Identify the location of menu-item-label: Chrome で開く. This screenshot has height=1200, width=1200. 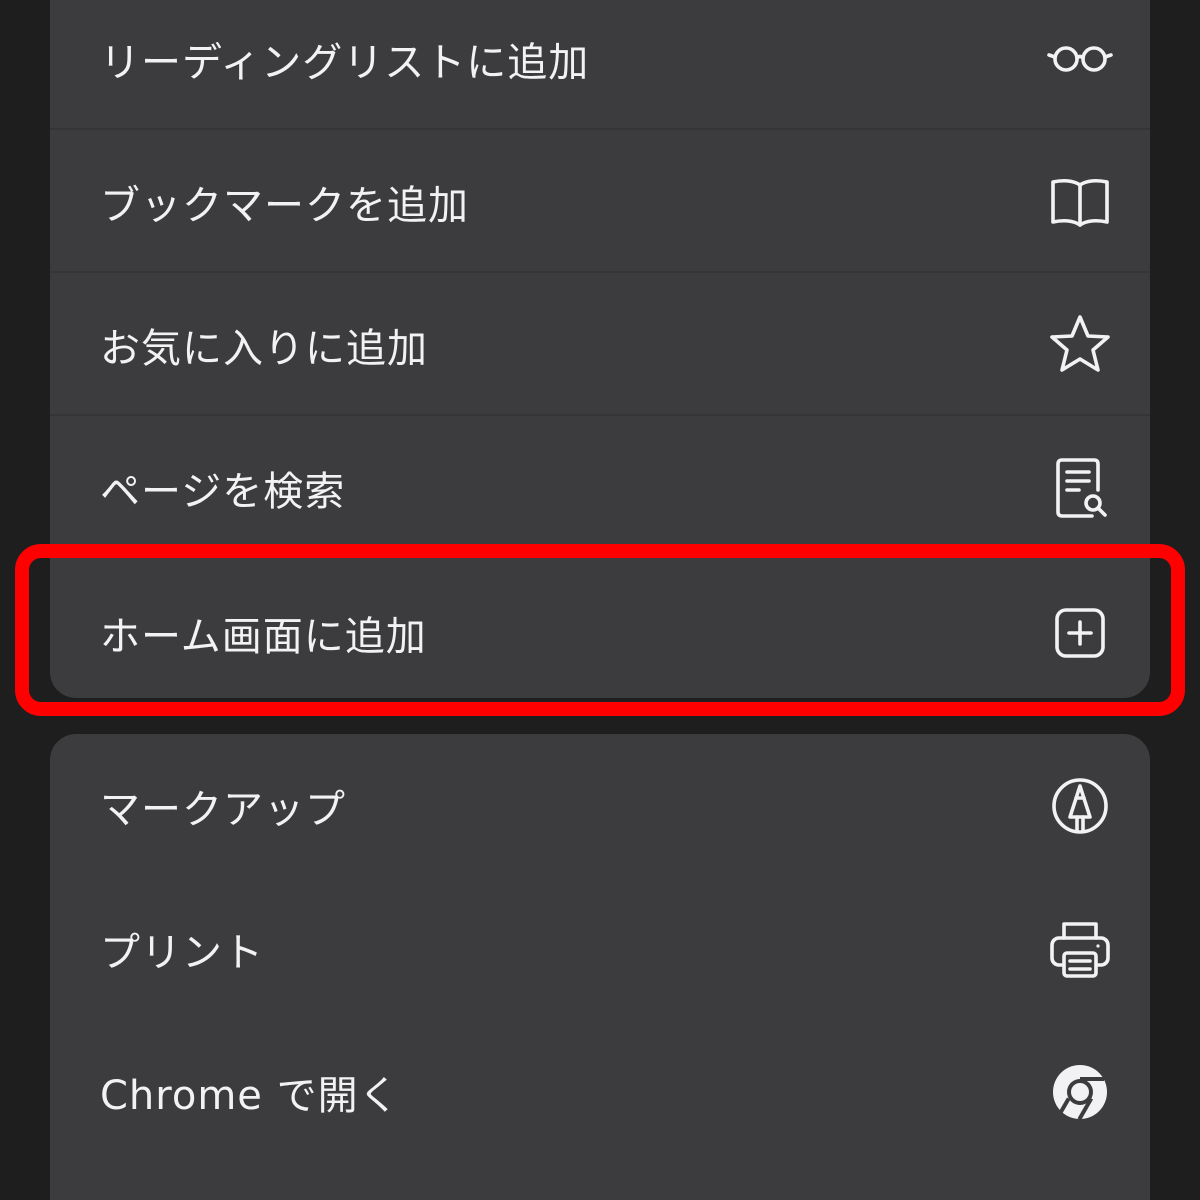
(250, 1095).